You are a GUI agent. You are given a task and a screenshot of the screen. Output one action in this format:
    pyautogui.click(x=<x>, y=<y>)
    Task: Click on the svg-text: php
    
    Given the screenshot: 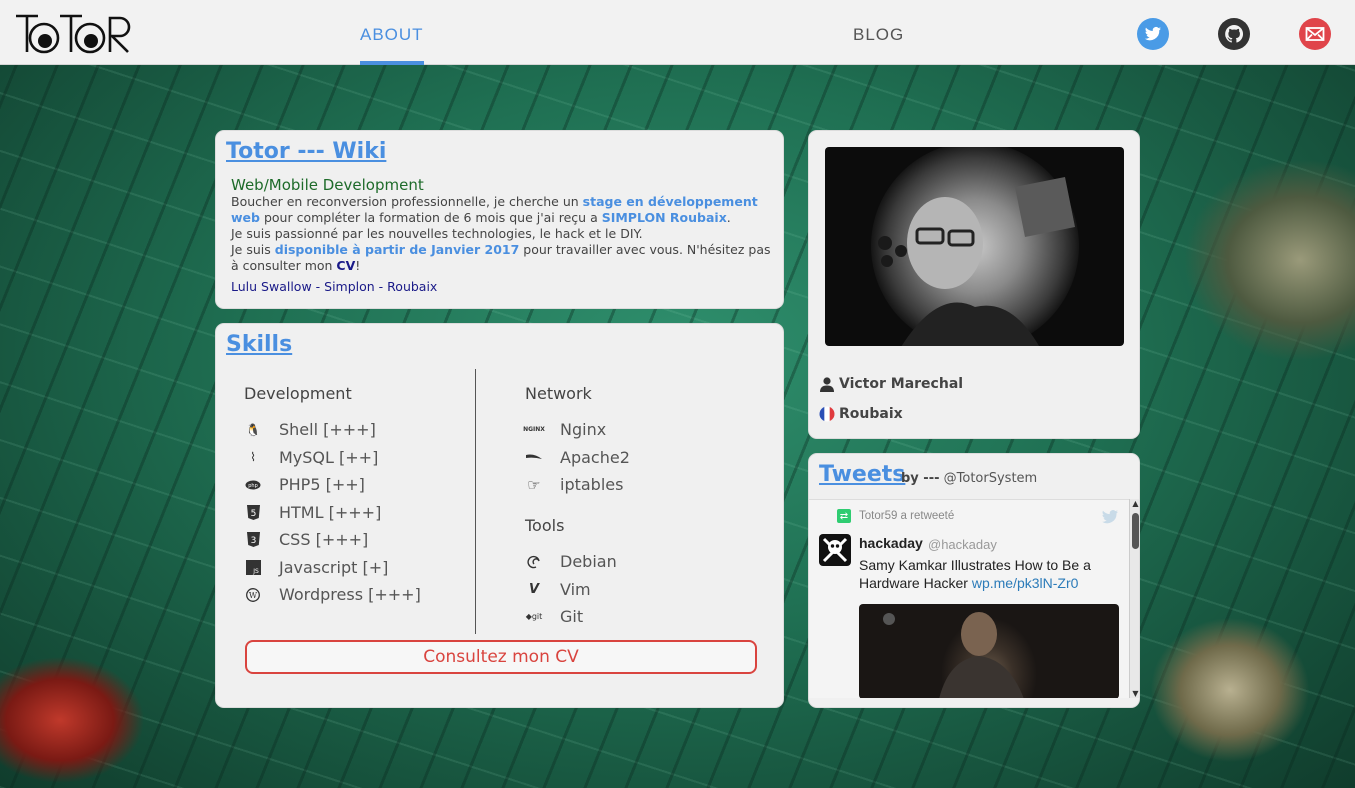 What is the action you would take?
    pyautogui.click(x=253, y=486)
    